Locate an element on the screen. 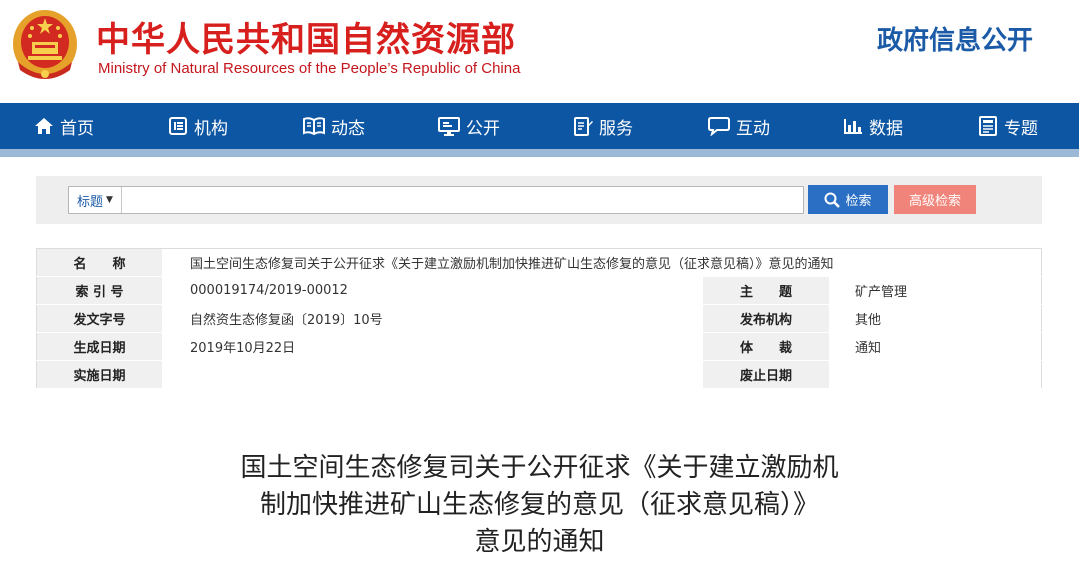  search-field-select: 标题 ▼ is located at coordinates (95, 200).